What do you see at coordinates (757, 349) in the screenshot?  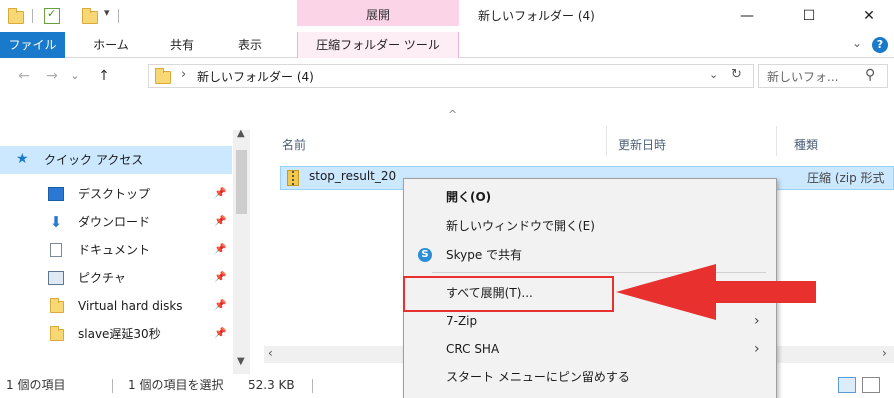 I see `submenu-arrow-icon: ›` at bounding box center [757, 349].